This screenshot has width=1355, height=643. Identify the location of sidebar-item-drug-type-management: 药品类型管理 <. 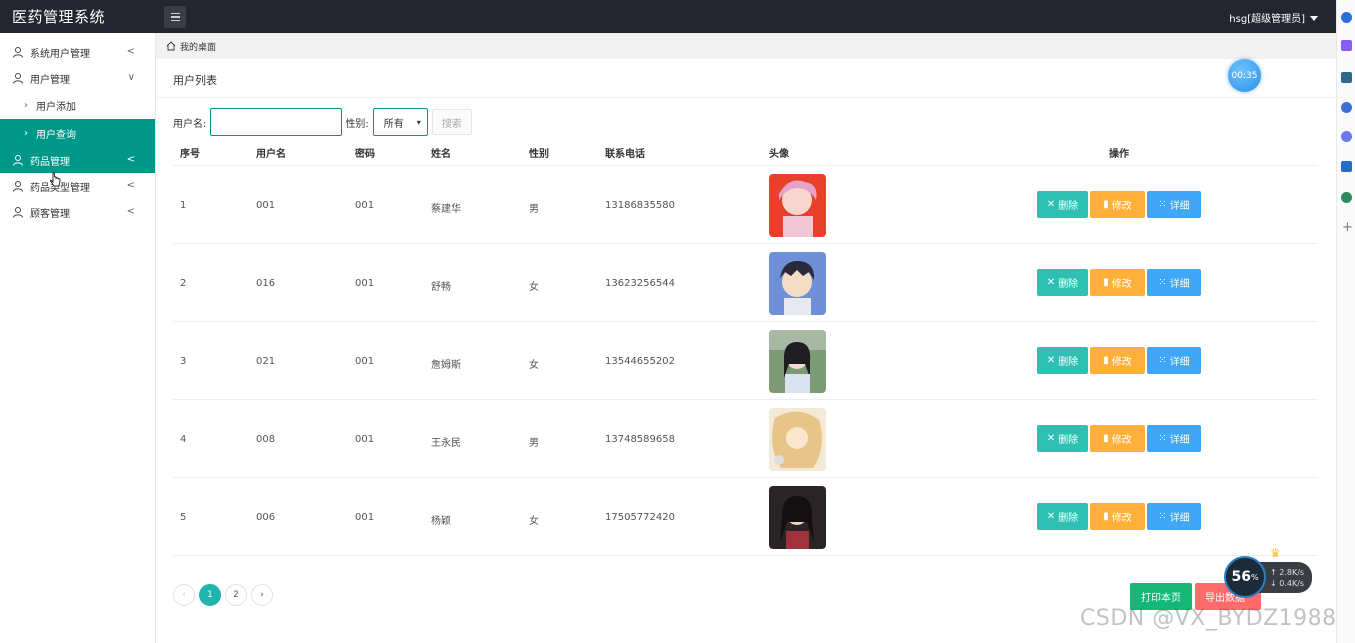
(77, 186).